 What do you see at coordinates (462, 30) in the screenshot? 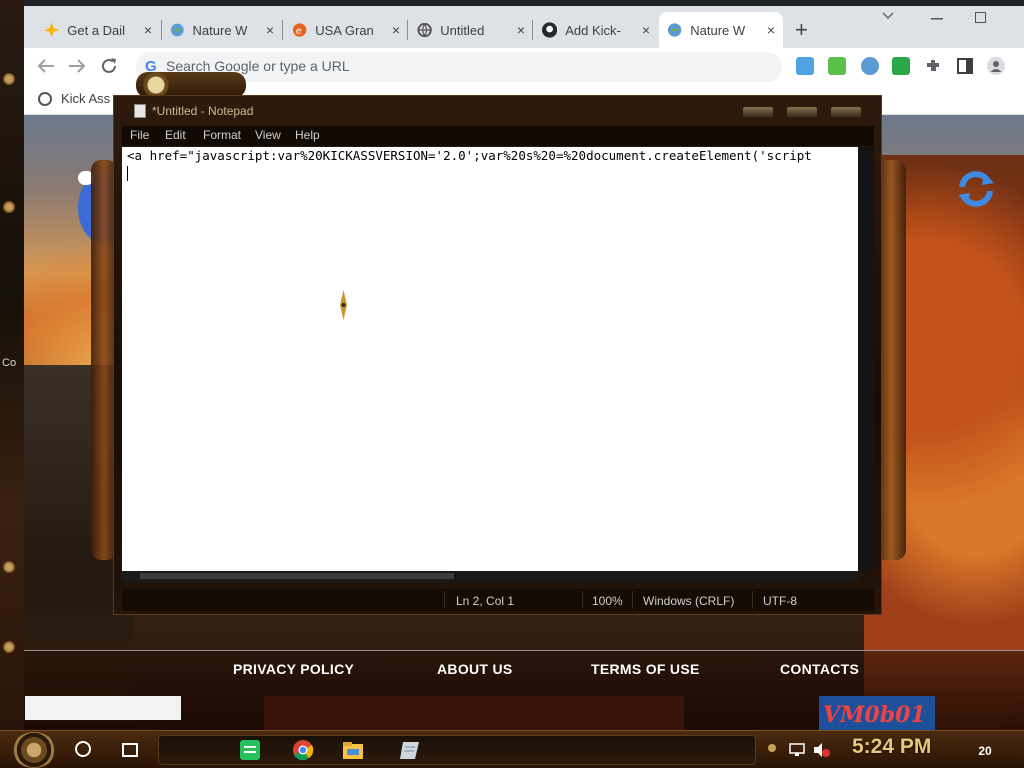
I see `tab-label: Untitled` at bounding box center [462, 30].